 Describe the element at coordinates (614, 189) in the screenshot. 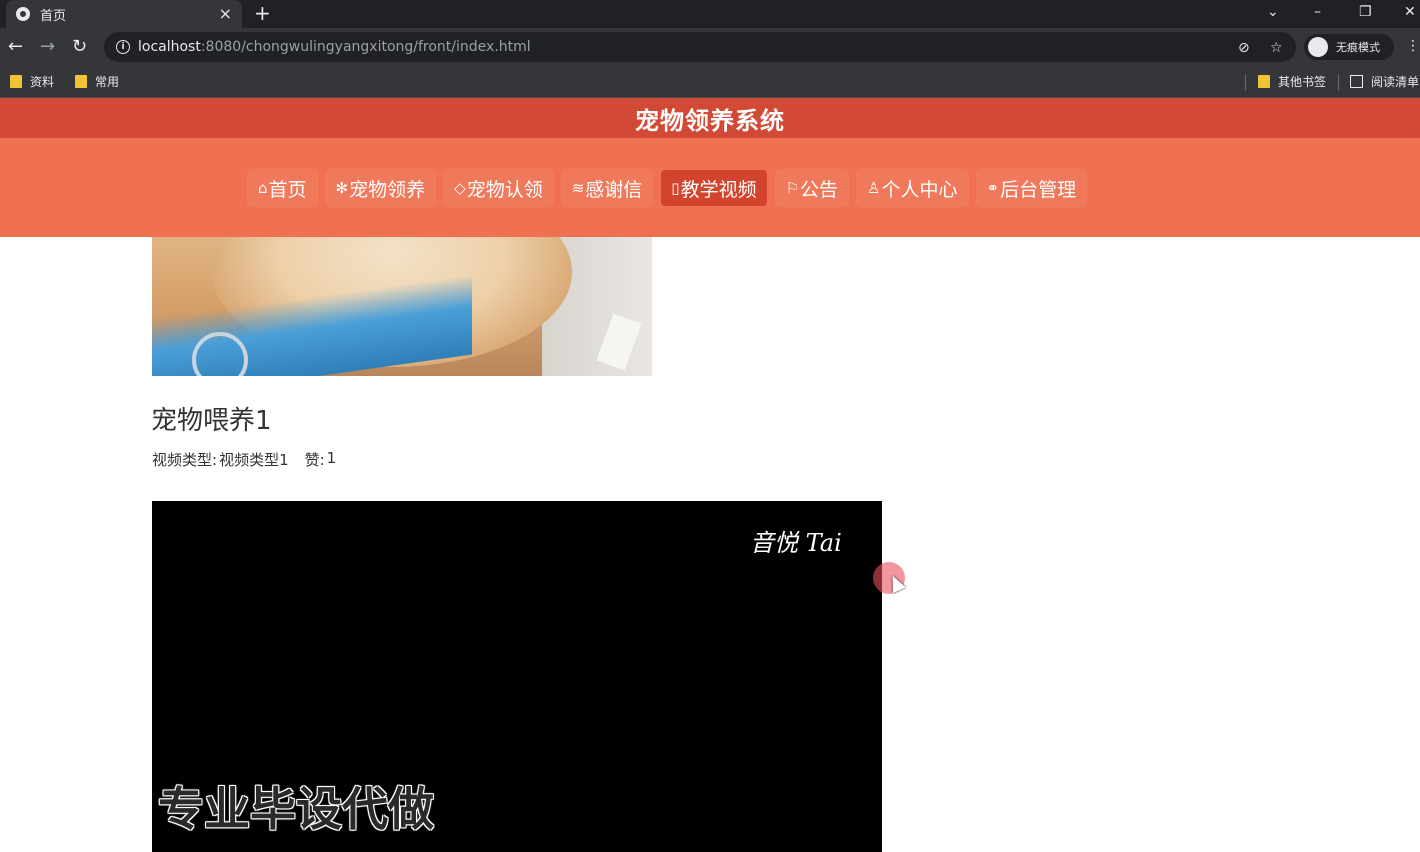

I see `nav-label: 感谢信` at that location.